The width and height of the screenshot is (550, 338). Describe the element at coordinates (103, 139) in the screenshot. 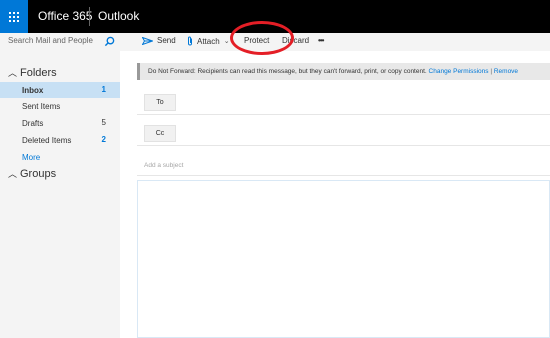

I see `unread-count: 2` at that location.